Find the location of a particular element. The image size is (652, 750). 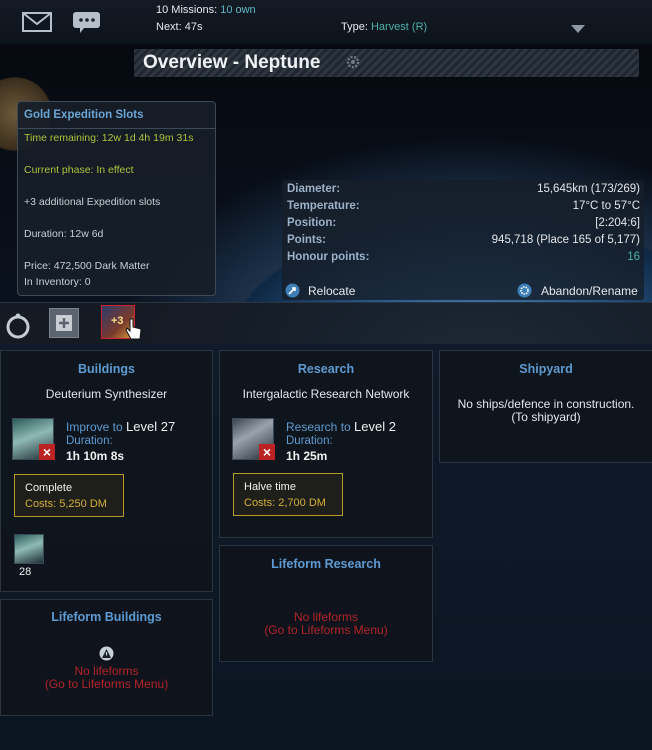

position-value: [2:204:6] is located at coordinates (617, 223).